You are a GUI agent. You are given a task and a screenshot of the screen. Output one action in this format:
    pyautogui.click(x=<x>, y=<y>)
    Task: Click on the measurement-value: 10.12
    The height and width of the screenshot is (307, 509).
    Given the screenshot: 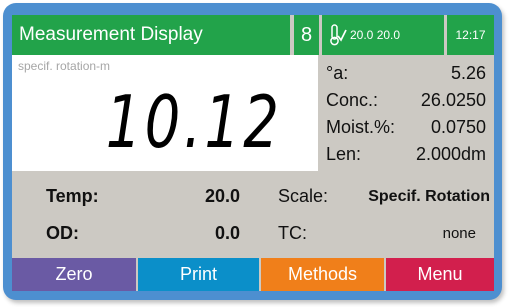 What is the action you would take?
    pyautogui.click(x=193, y=122)
    